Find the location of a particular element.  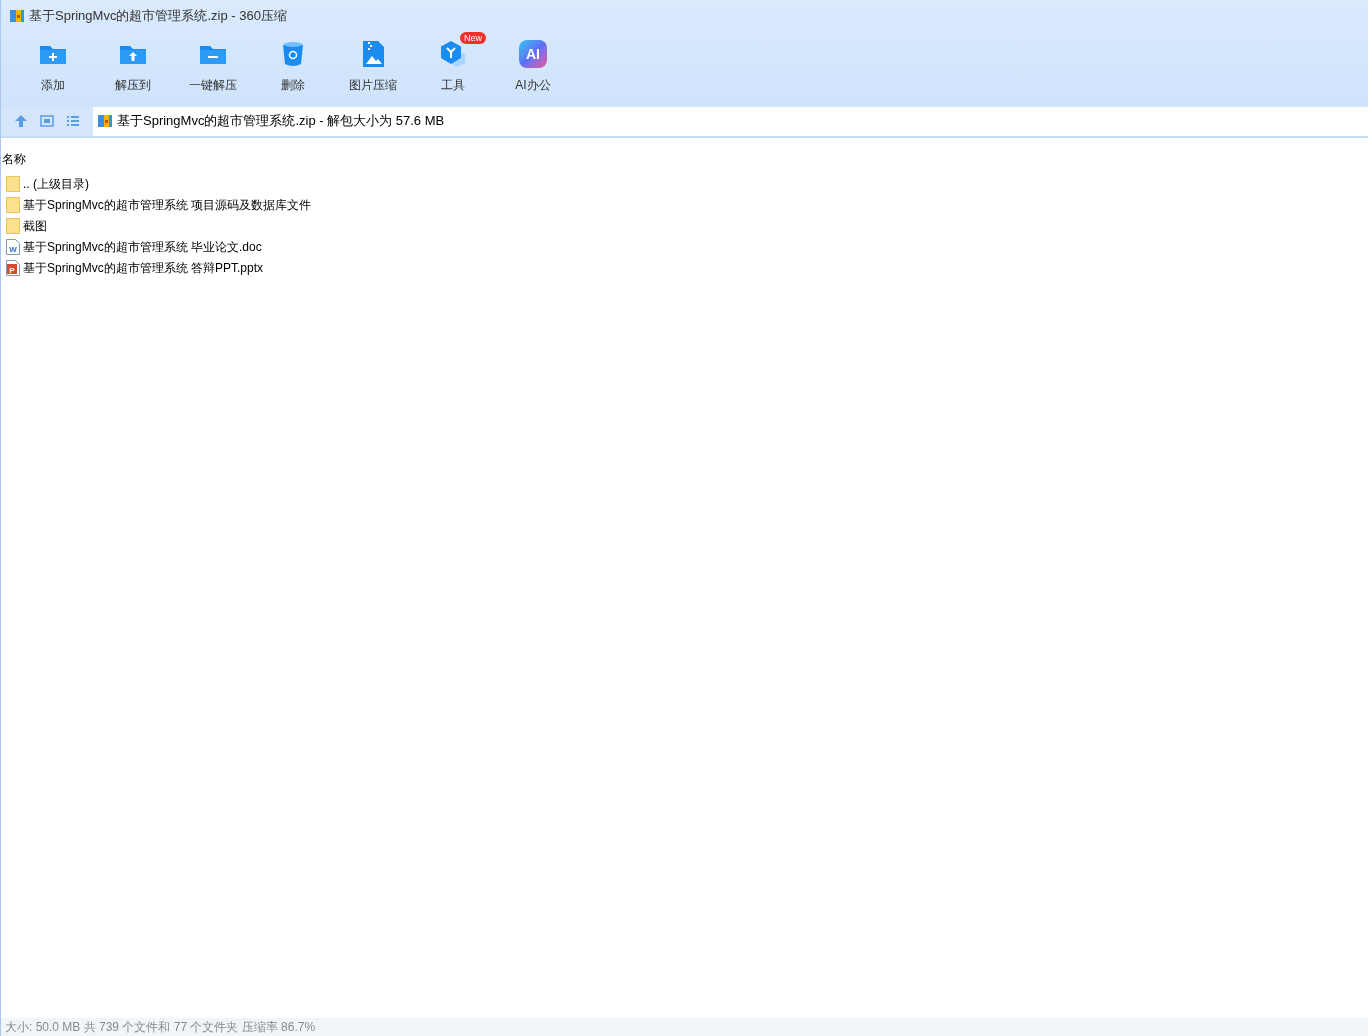

file-name: 截图 is located at coordinates (35, 225).